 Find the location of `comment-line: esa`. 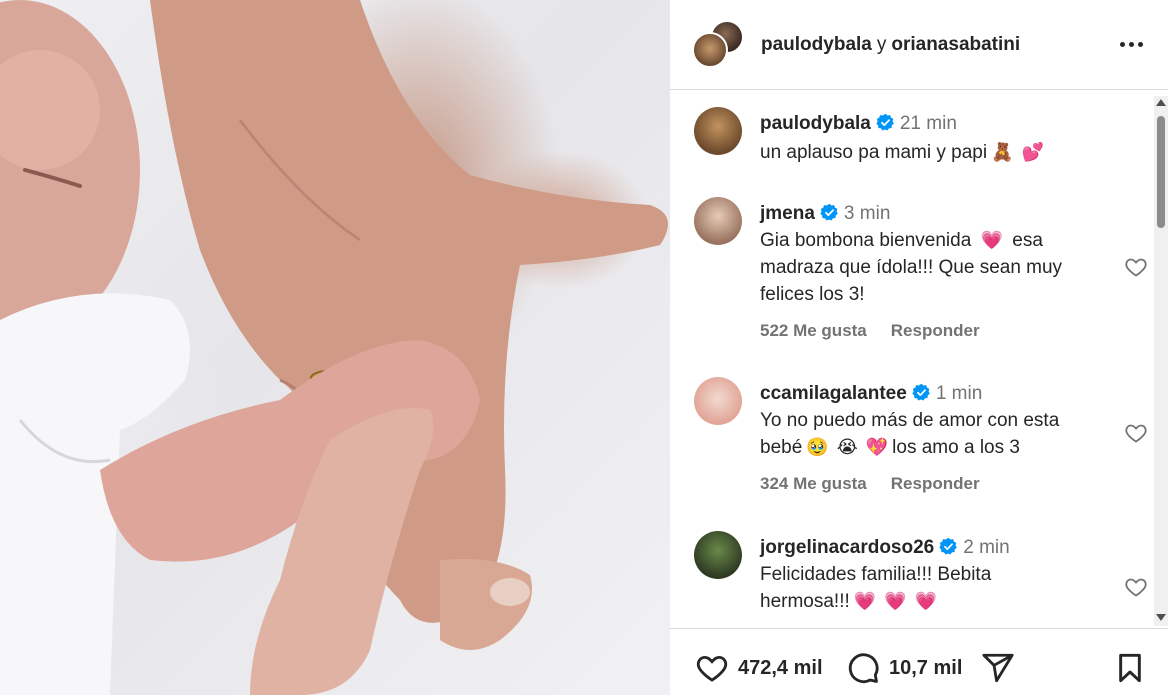

comment-line: esa is located at coordinates (1024, 240).